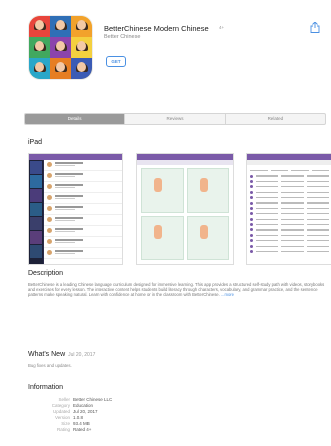 This screenshot has width=331, height=446. I want to click on tab-reviews: Reviews, so click(174, 119).